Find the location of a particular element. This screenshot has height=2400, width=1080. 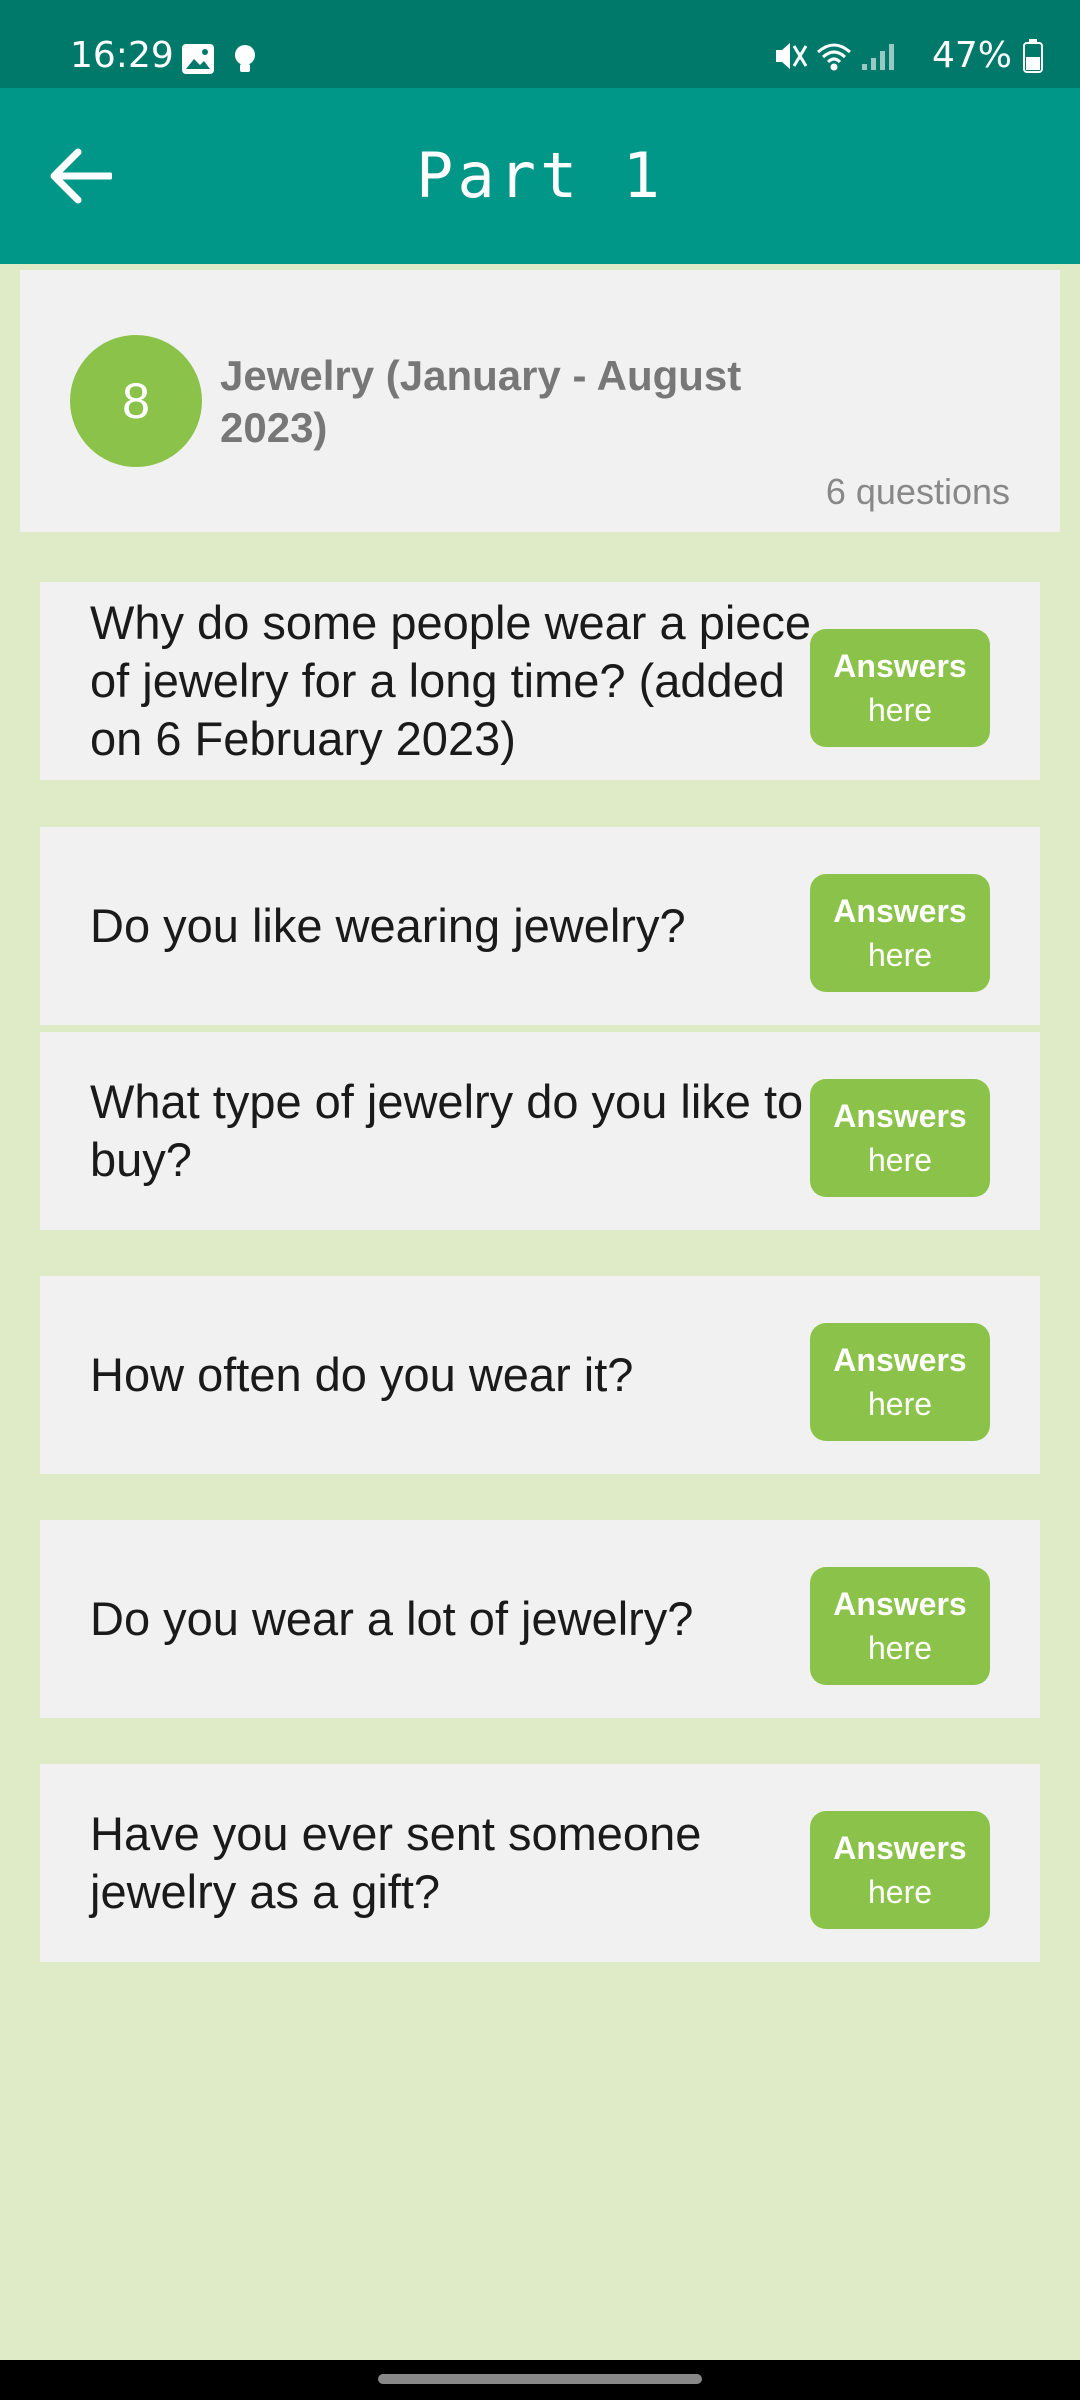

wifi-icon is located at coordinates (833, 57).